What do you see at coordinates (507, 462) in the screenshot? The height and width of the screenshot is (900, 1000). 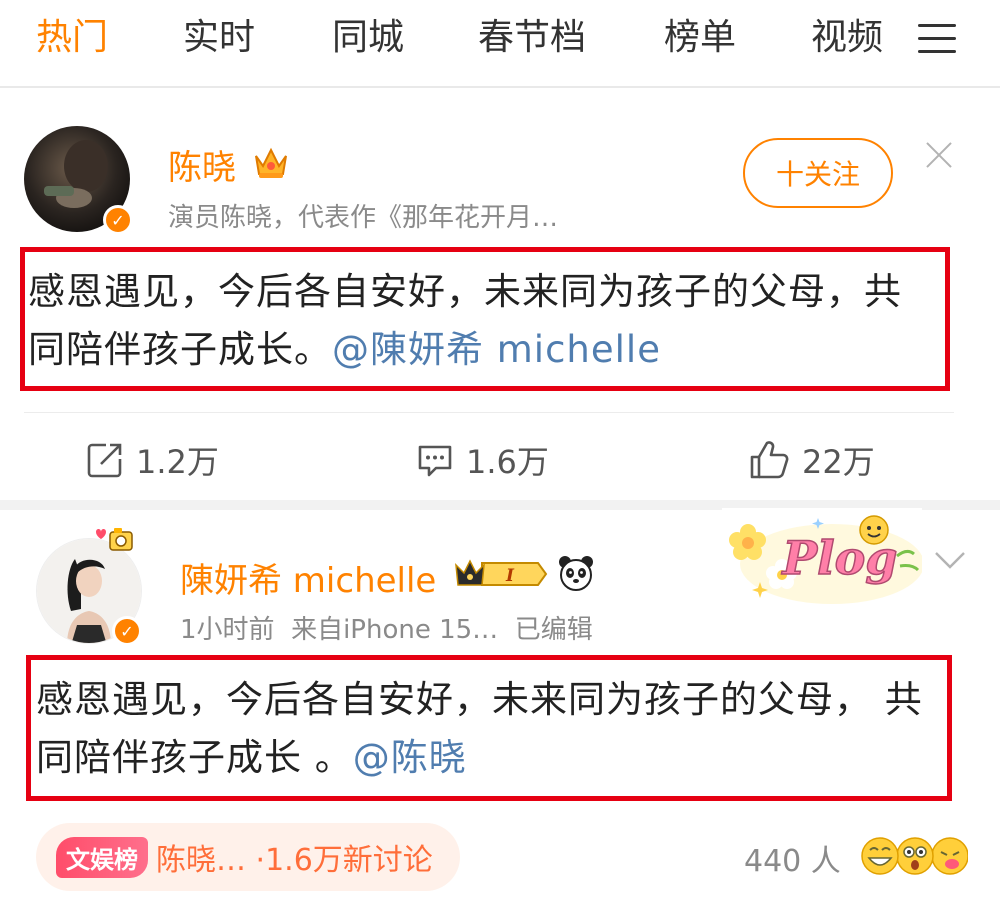 I see `comment-count: 1.6万` at bounding box center [507, 462].